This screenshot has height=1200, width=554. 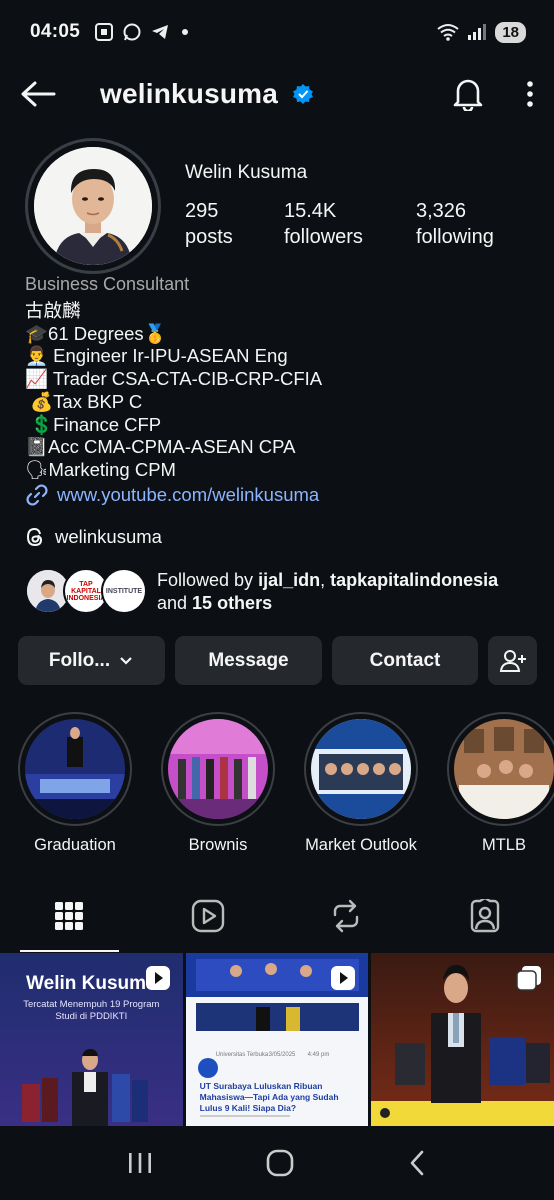 I want to click on followed-by-sep: ,, so click(x=325, y=580).